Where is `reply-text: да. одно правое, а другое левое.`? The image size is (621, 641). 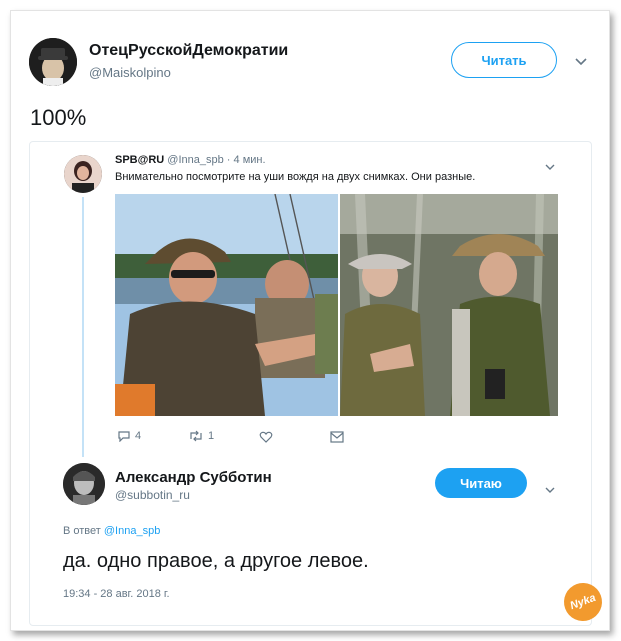
reply-text: да. одно правое, а другое левое. is located at coordinates (216, 561).